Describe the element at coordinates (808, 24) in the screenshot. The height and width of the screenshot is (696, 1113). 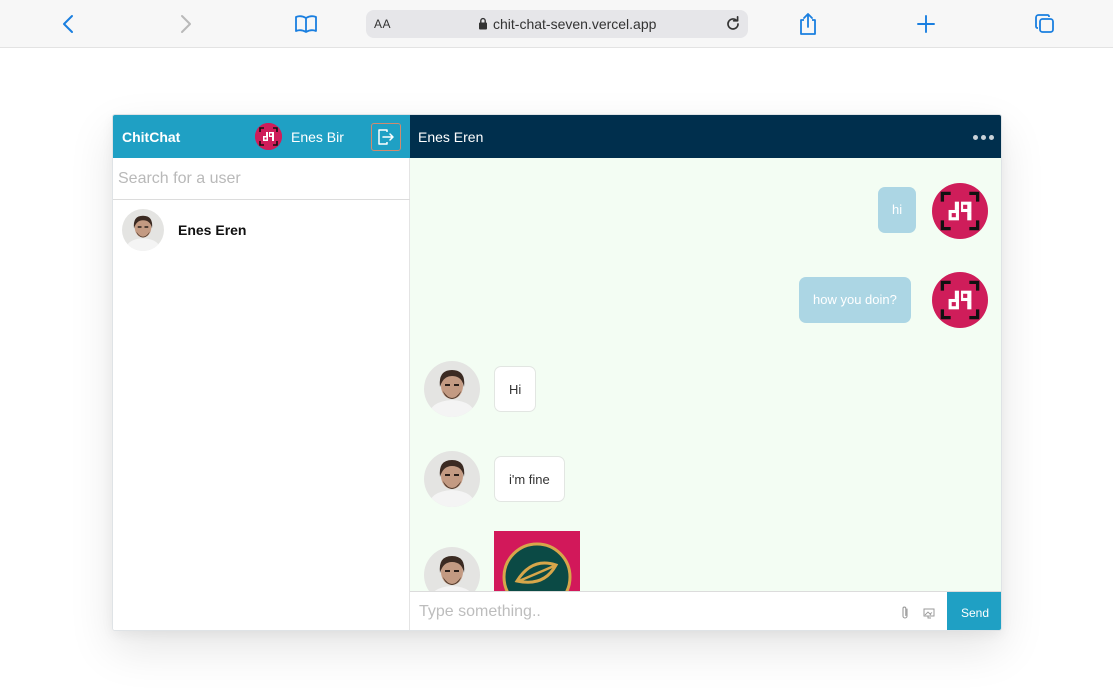
I see `share-icon` at that location.